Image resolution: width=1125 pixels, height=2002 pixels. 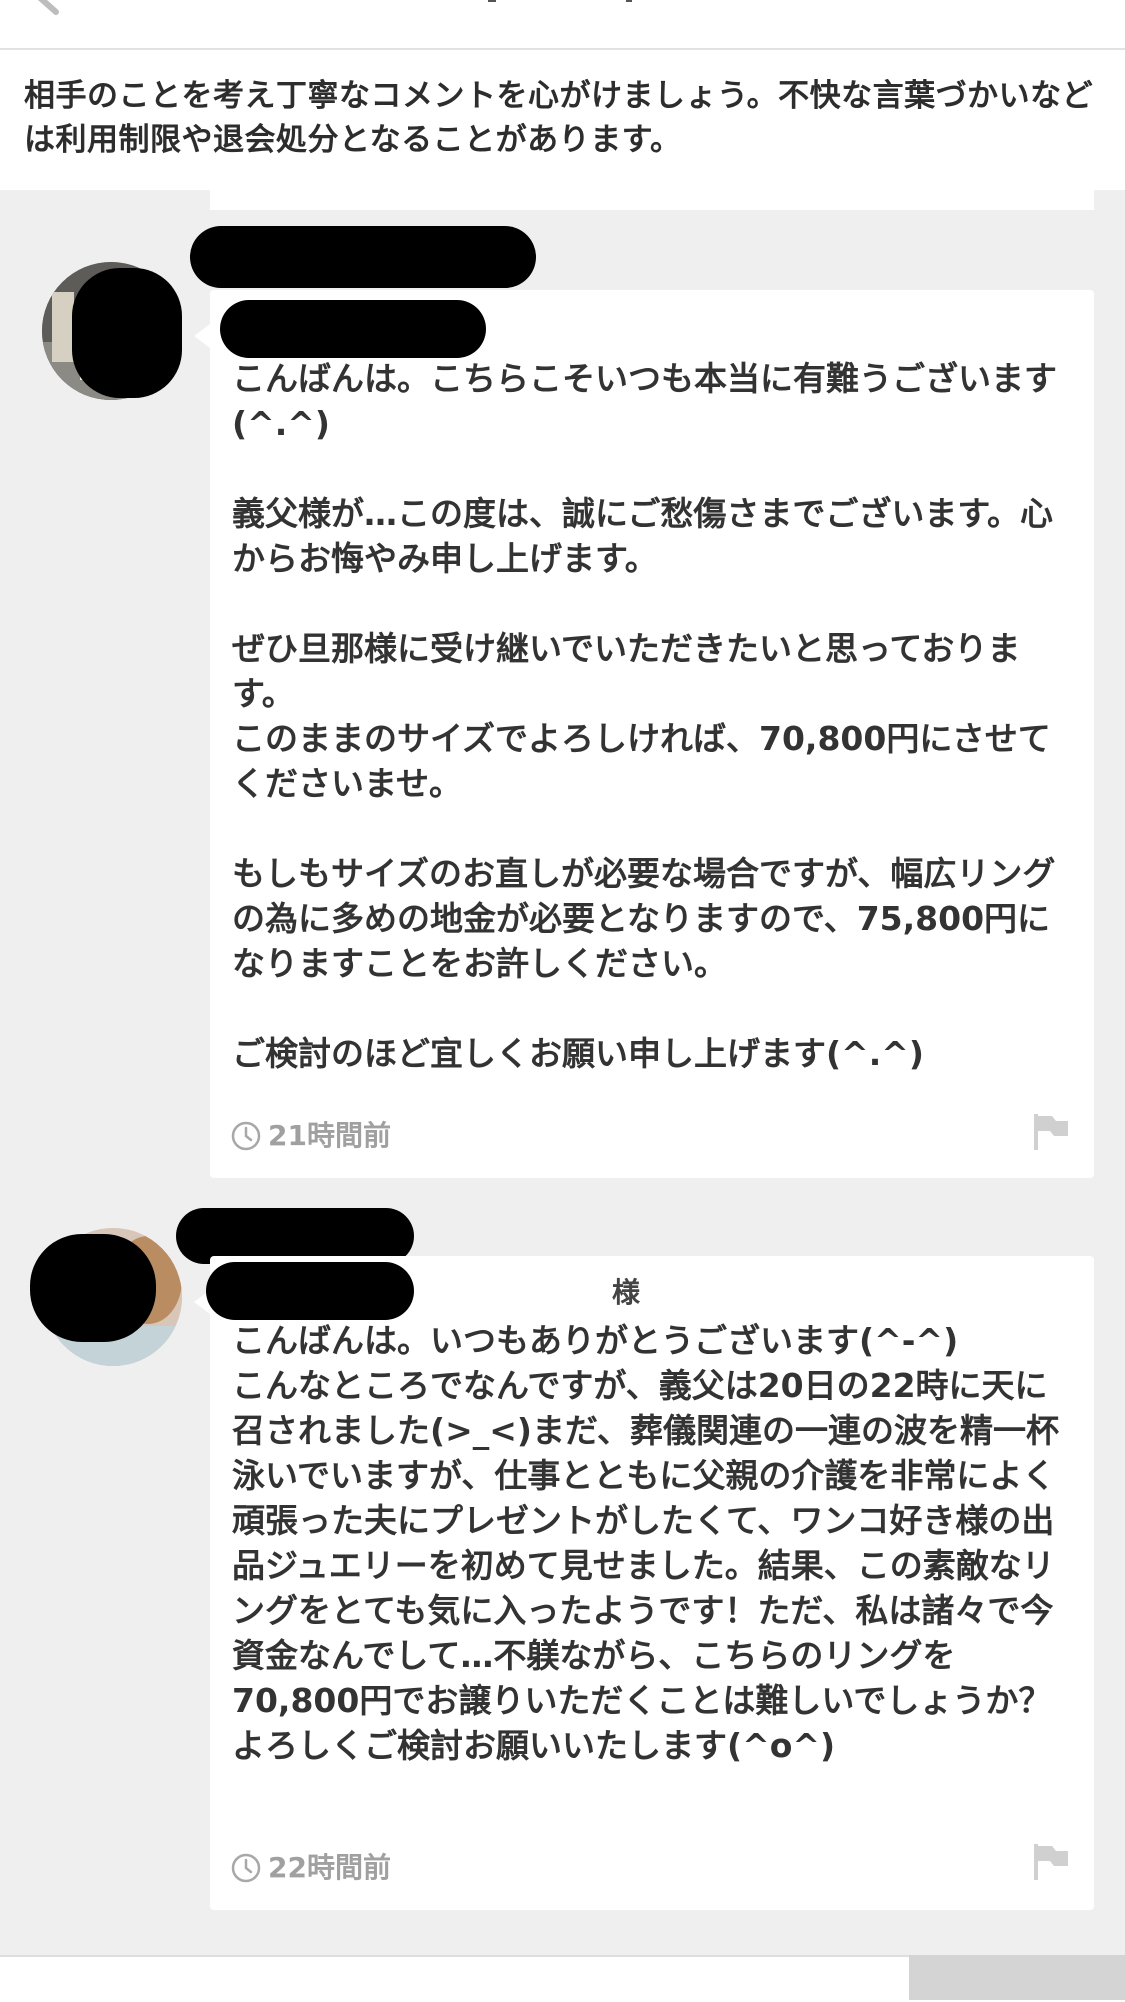 I want to click on comment-paragraph: このままのサイズでよろしければ、70,800円にさせてくださいませ。, so click(x=641, y=761).